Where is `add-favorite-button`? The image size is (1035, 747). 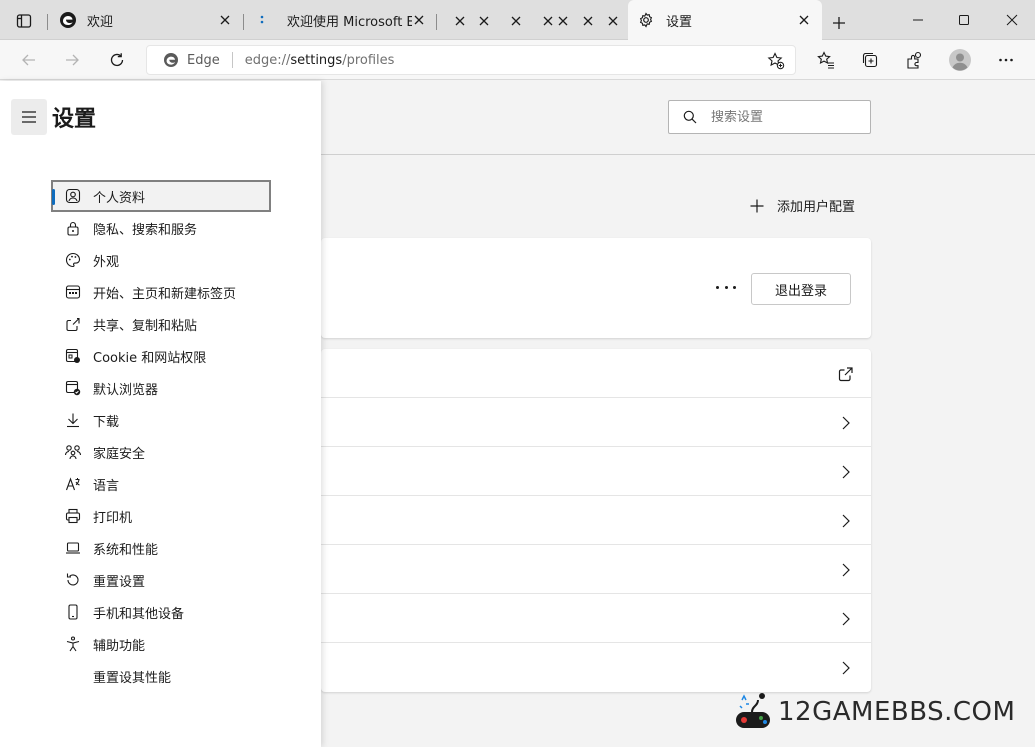
add-favorite-button is located at coordinates (776, 61).